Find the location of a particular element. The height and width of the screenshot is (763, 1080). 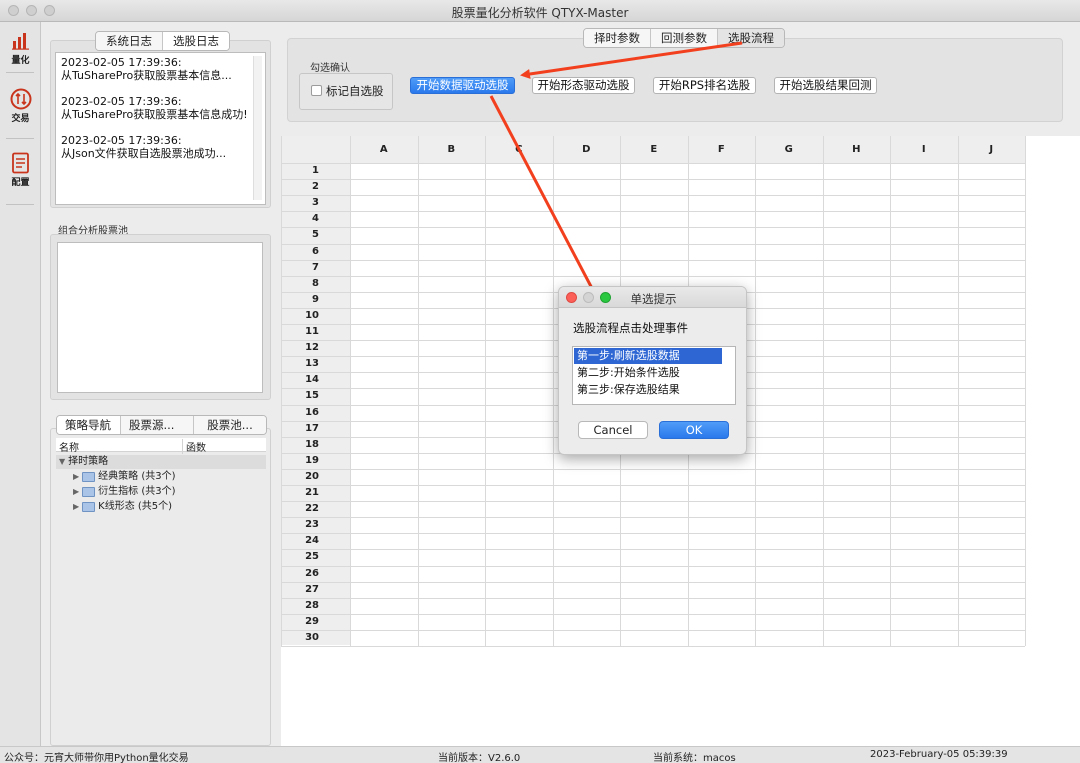

tree-item-derived: ▶ 衍生指标 (共3个) is located at coordinates (124, 492).